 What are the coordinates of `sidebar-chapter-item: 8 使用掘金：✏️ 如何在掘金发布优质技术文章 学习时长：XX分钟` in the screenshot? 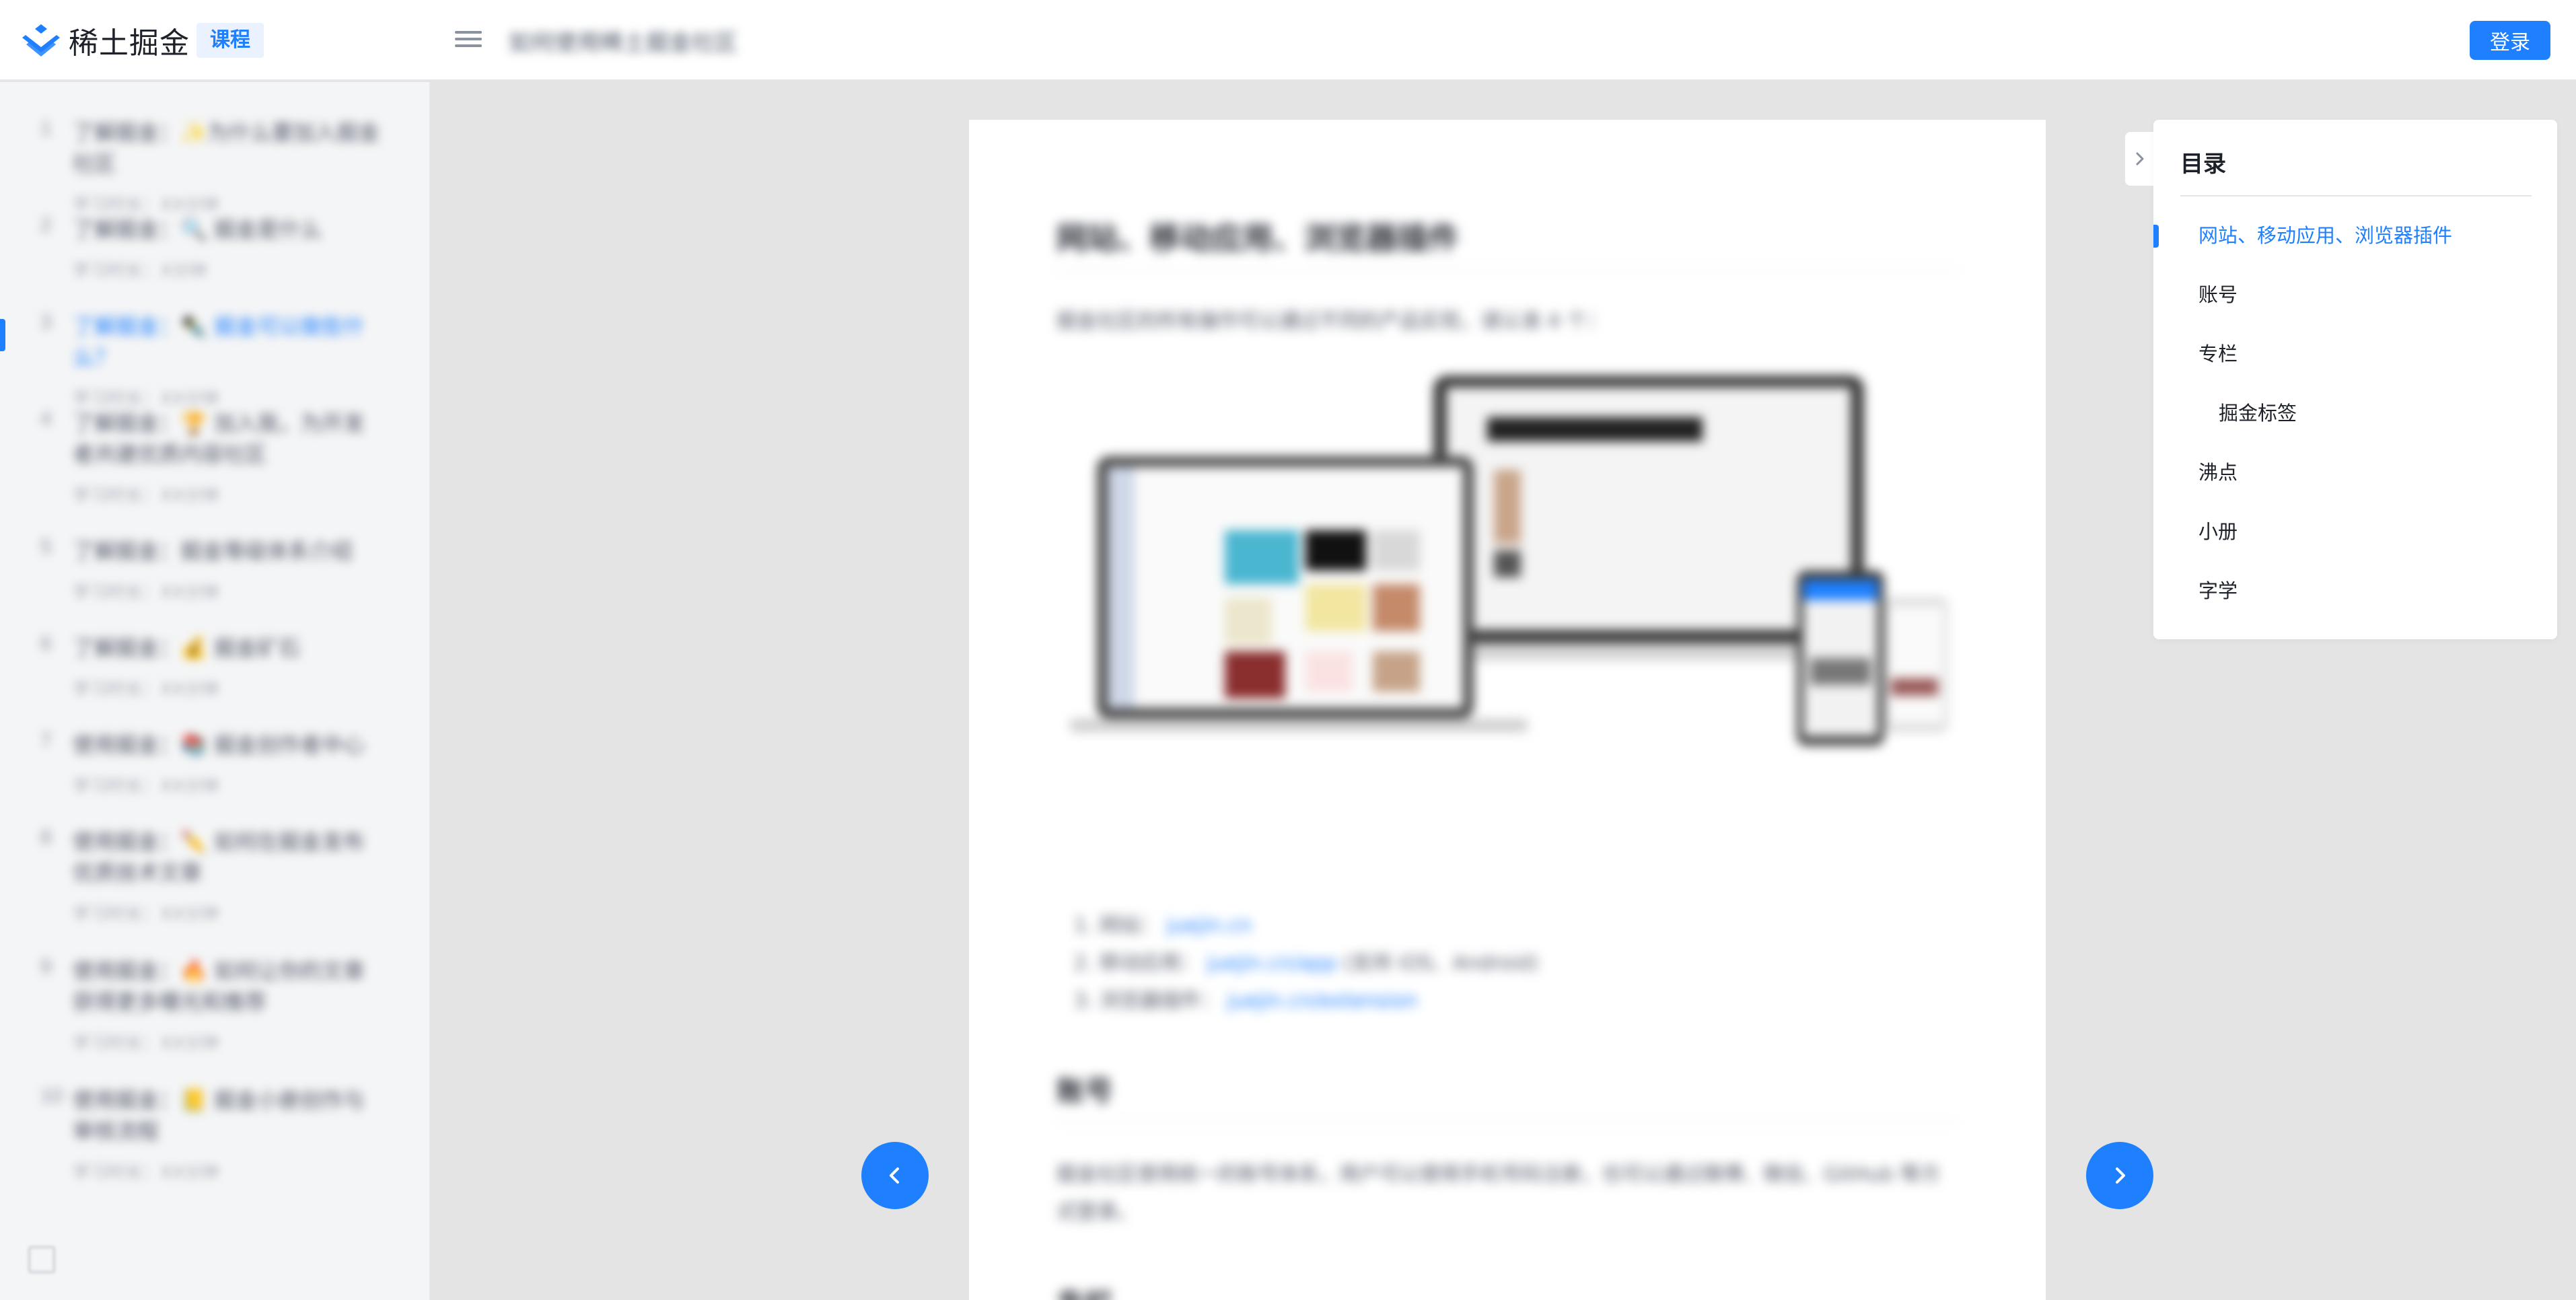 It's located at (214, 875).